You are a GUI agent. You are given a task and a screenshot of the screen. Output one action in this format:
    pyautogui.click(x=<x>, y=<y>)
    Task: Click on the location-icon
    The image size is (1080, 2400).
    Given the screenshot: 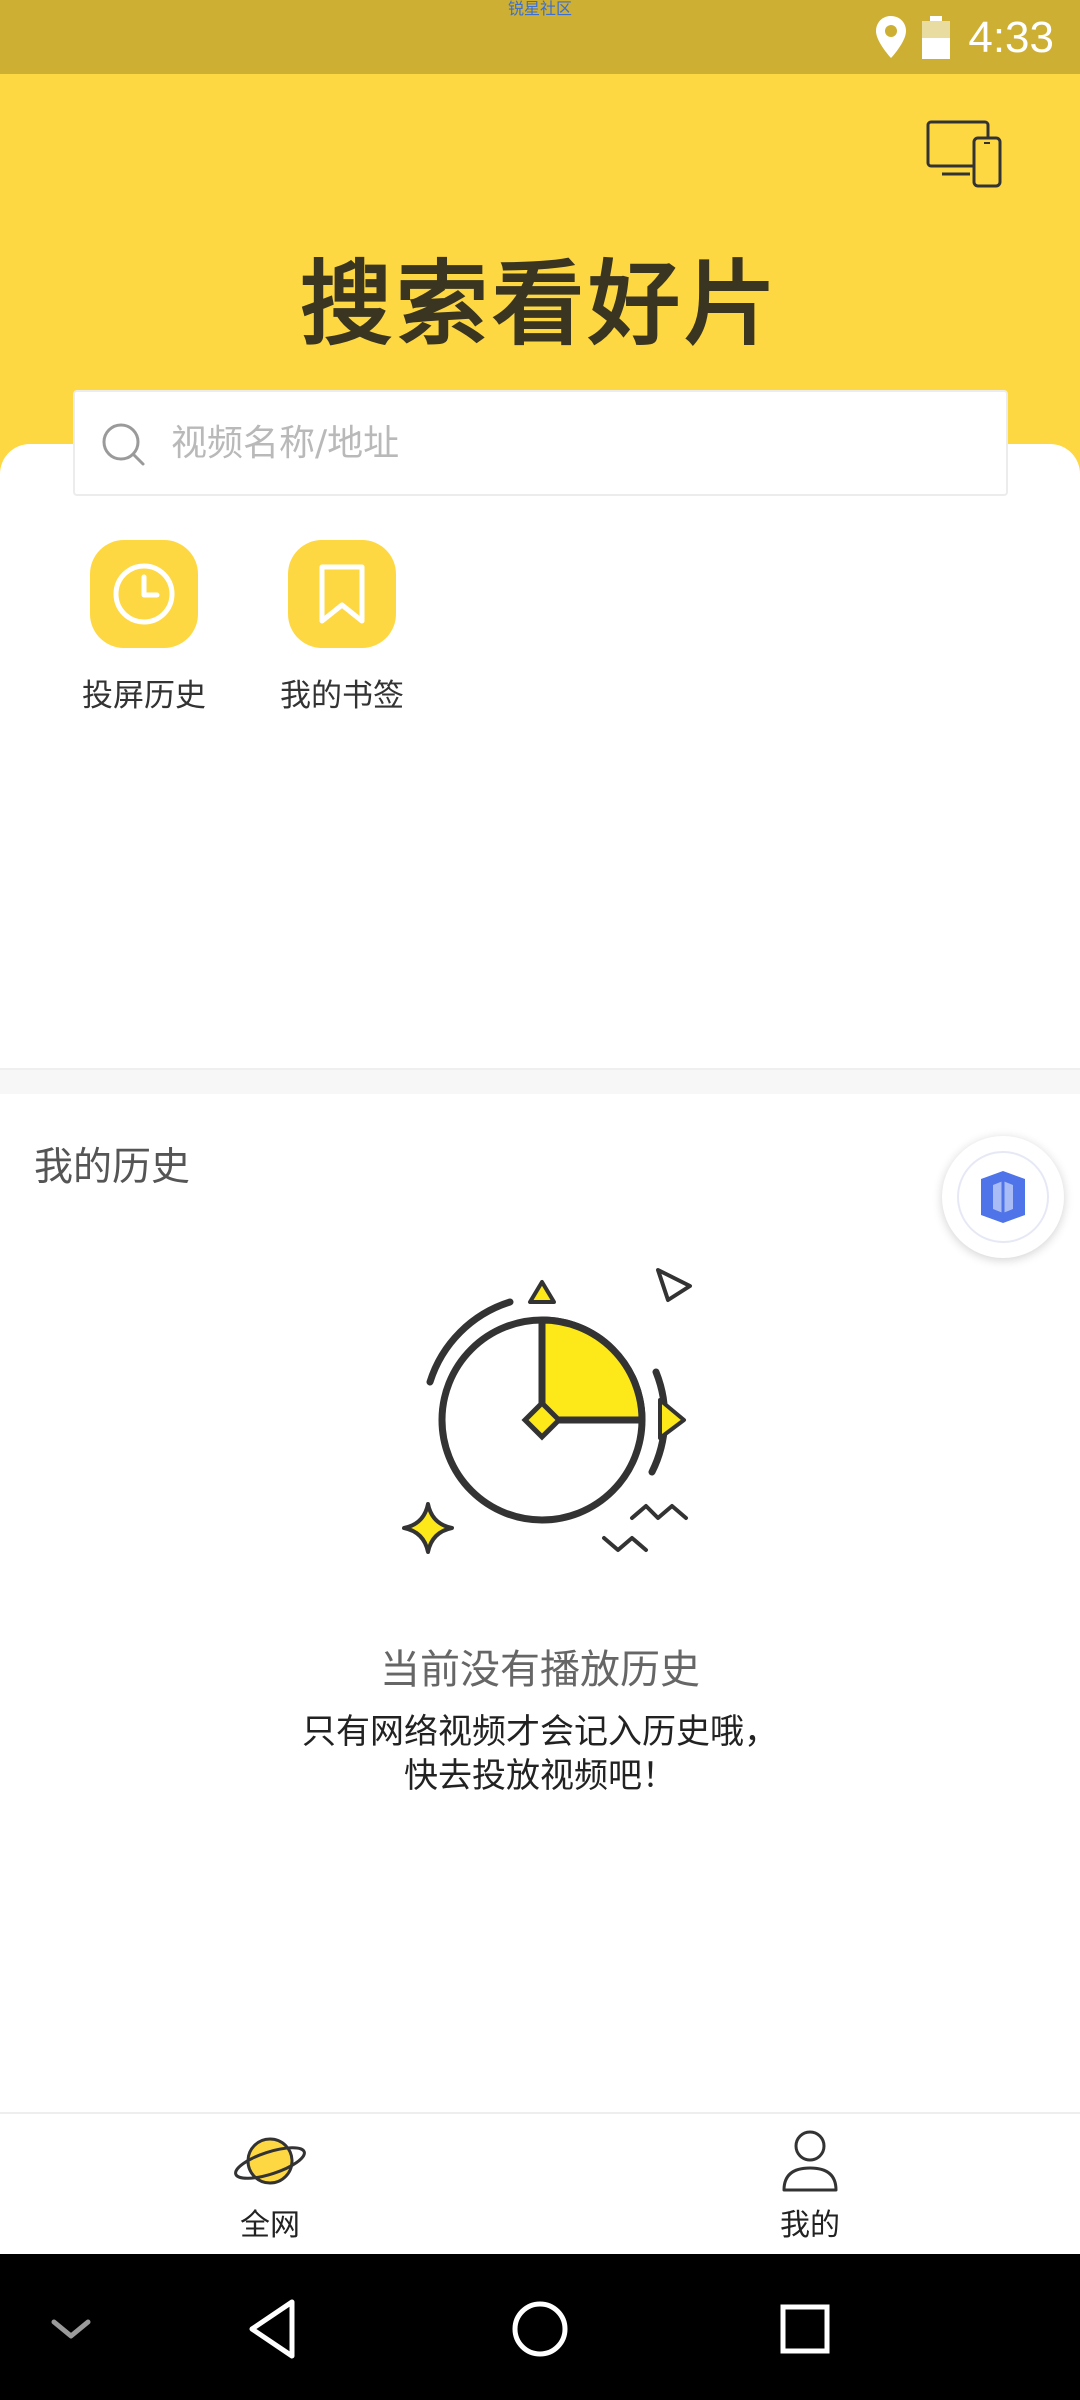 What is the action you would take?
    pyautogui.click(x=891, y=37)
    